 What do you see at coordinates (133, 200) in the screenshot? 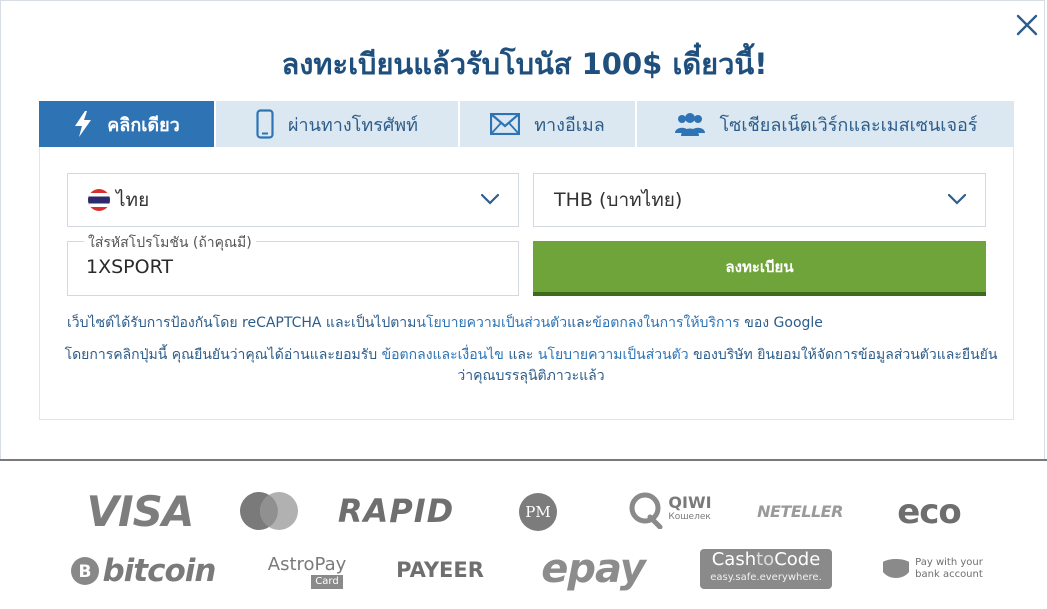
I see `country-value: ไทย` at bounding box center [133, 200].